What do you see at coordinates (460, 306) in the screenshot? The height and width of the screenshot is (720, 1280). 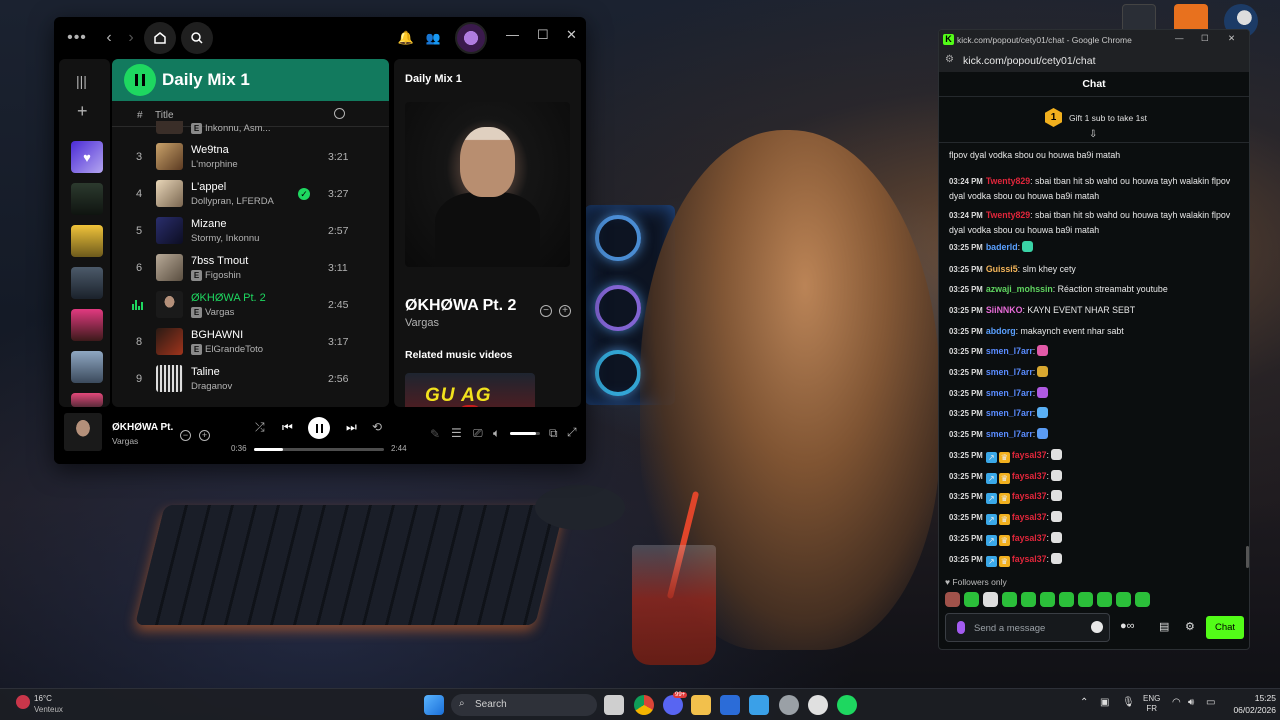 I see `now-playing-title: ØKHØWA Pt. 2` at bounding box center [460, 306].